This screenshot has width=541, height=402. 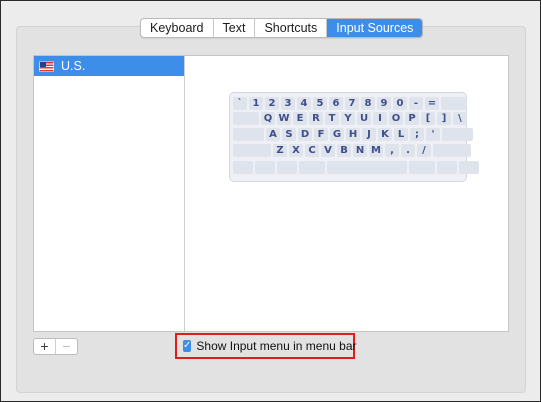 I want to click on keyboard-key: ., so click(x=408, y=150).